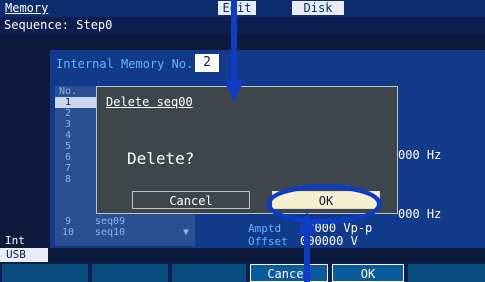 The image size is (485, 282). Describe the element at coordinates (68, 146) in the screenshot. I see `list-item-no: 5` at that location.